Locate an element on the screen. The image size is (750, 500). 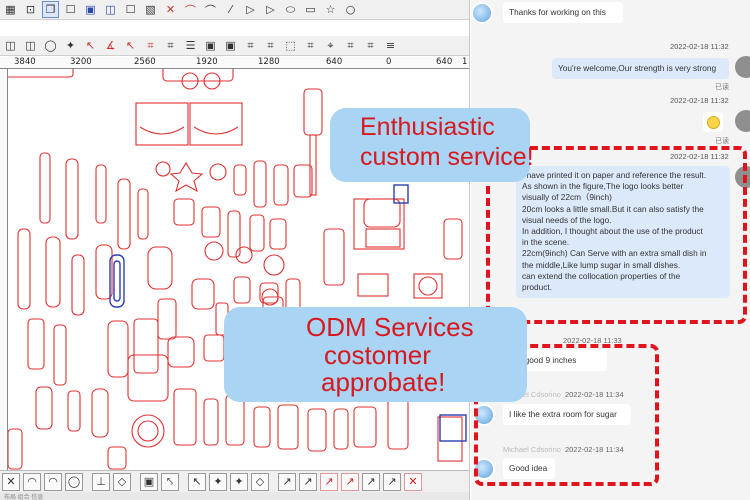
callout-line: costomer is located at coordinates (377, 355).